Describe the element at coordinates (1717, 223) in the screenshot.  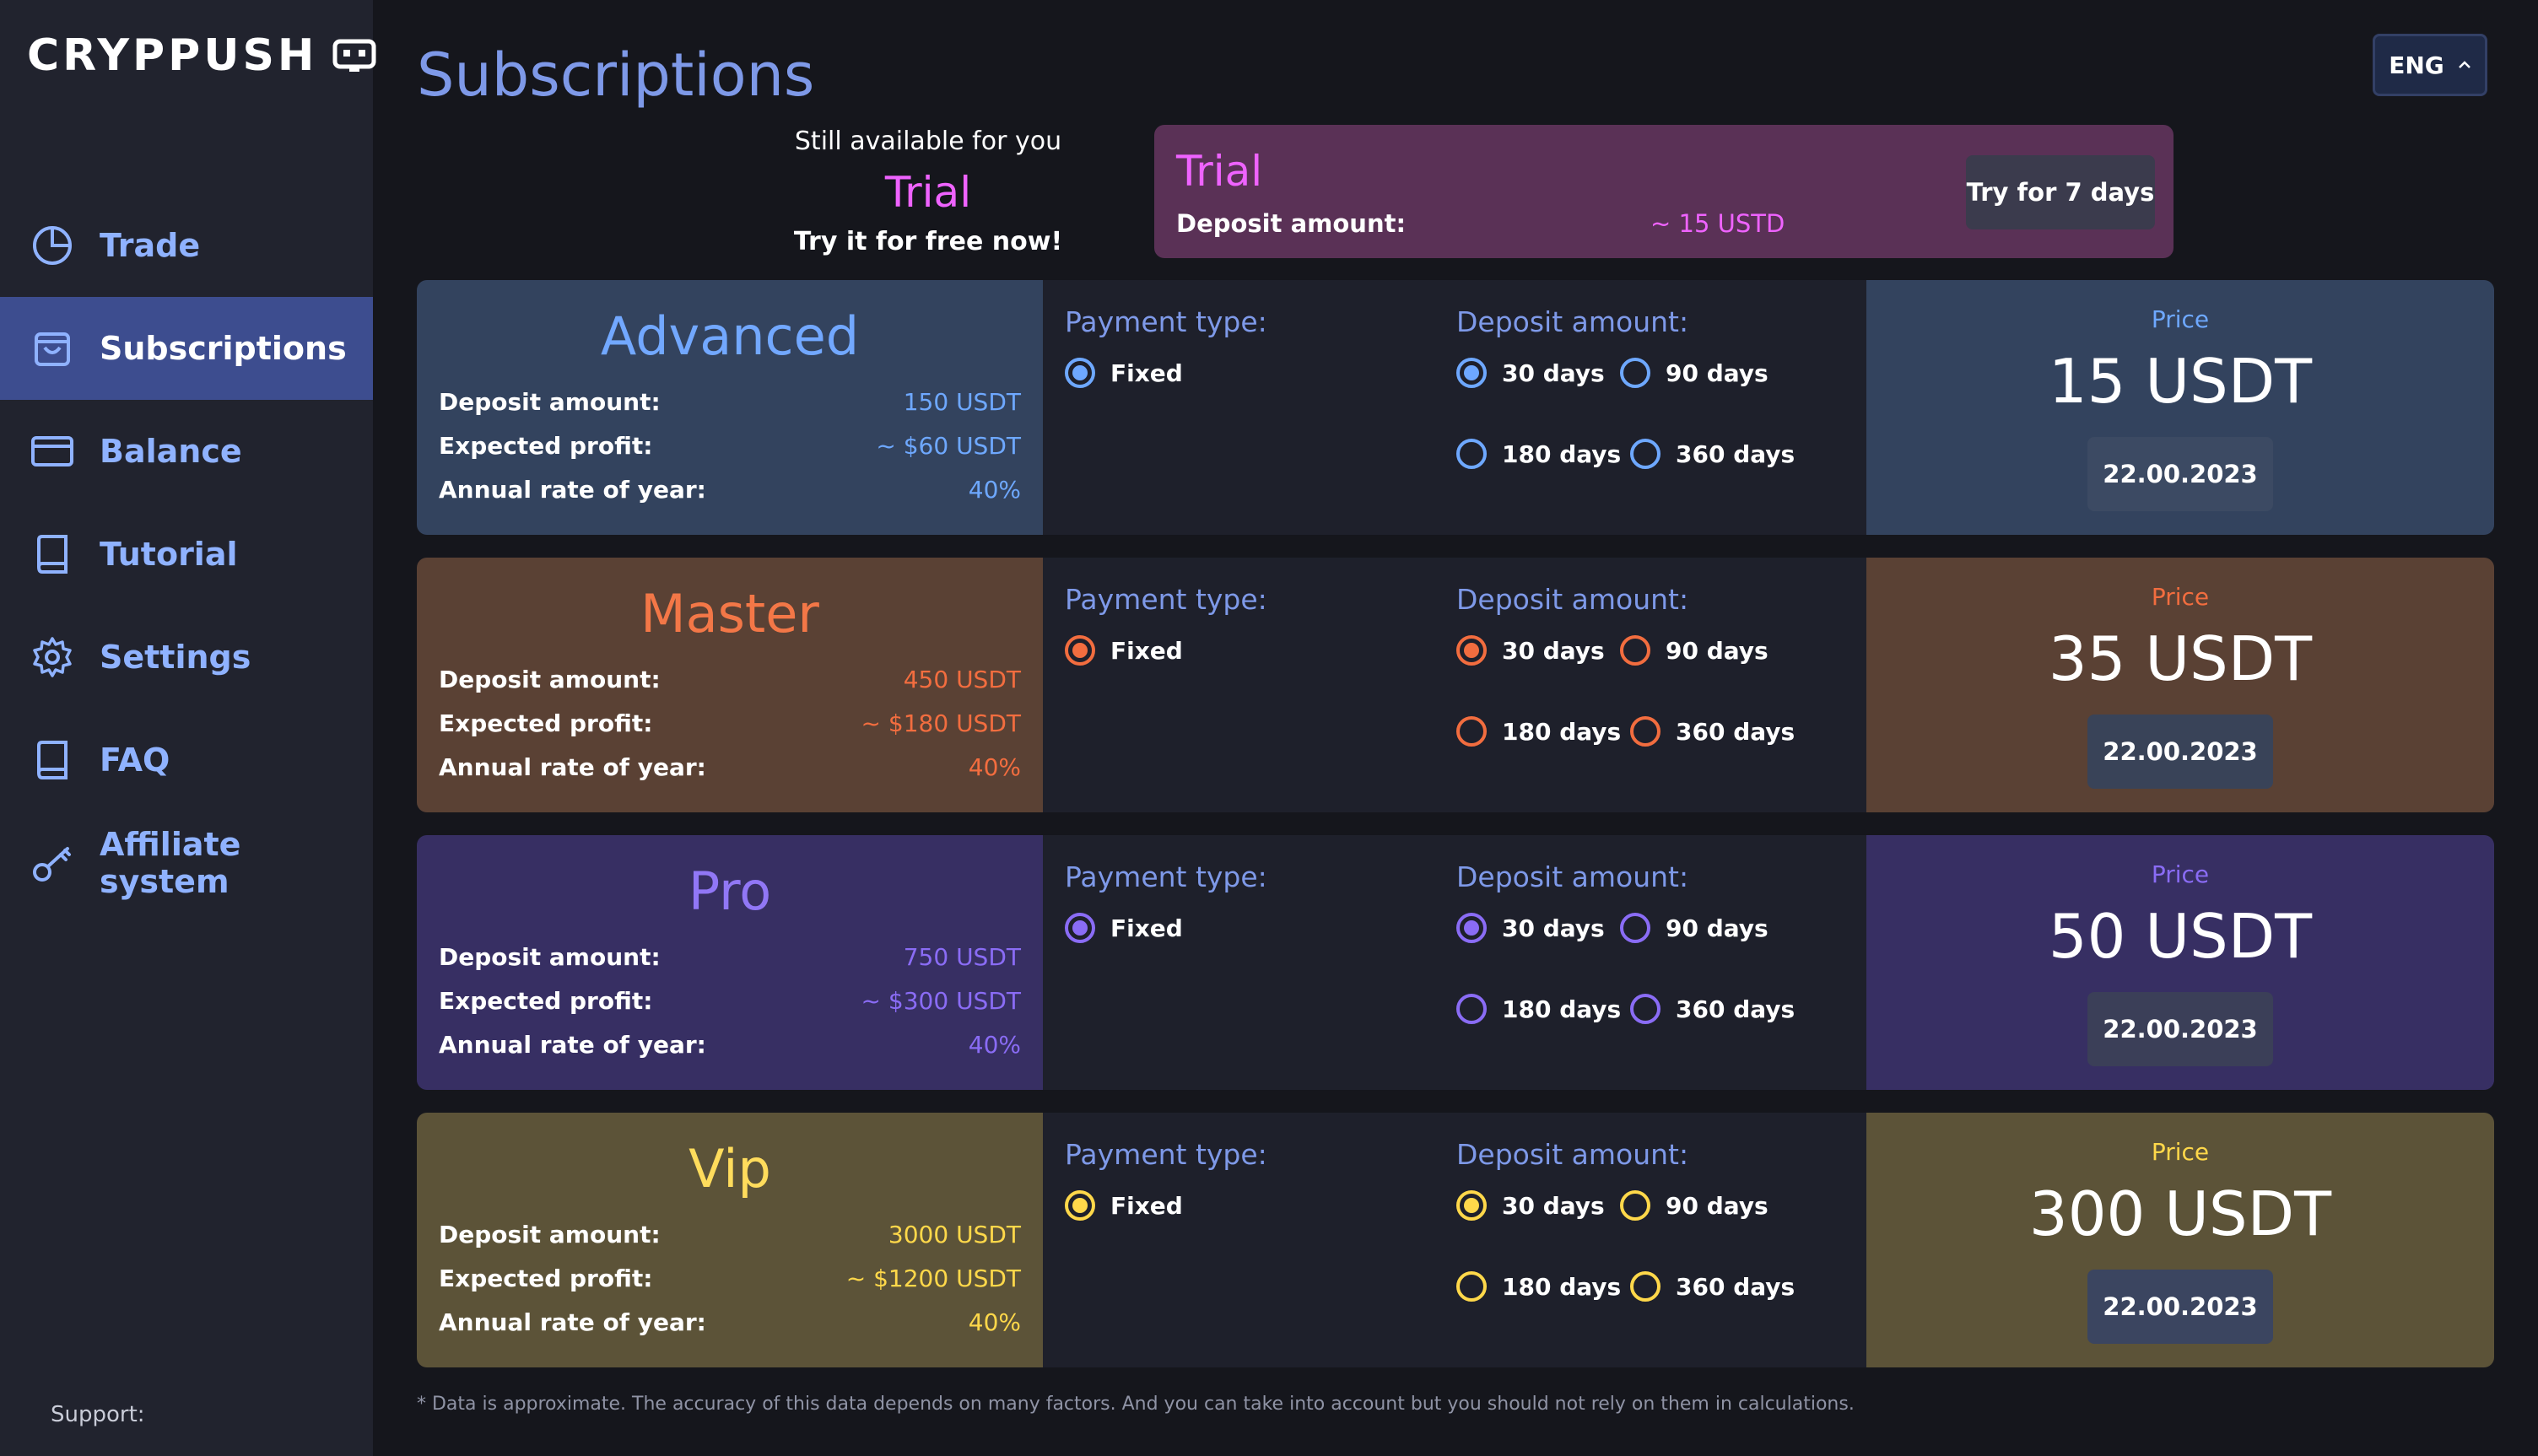
I see `trial-deposit-value: ~ 15 USTD` at that location.